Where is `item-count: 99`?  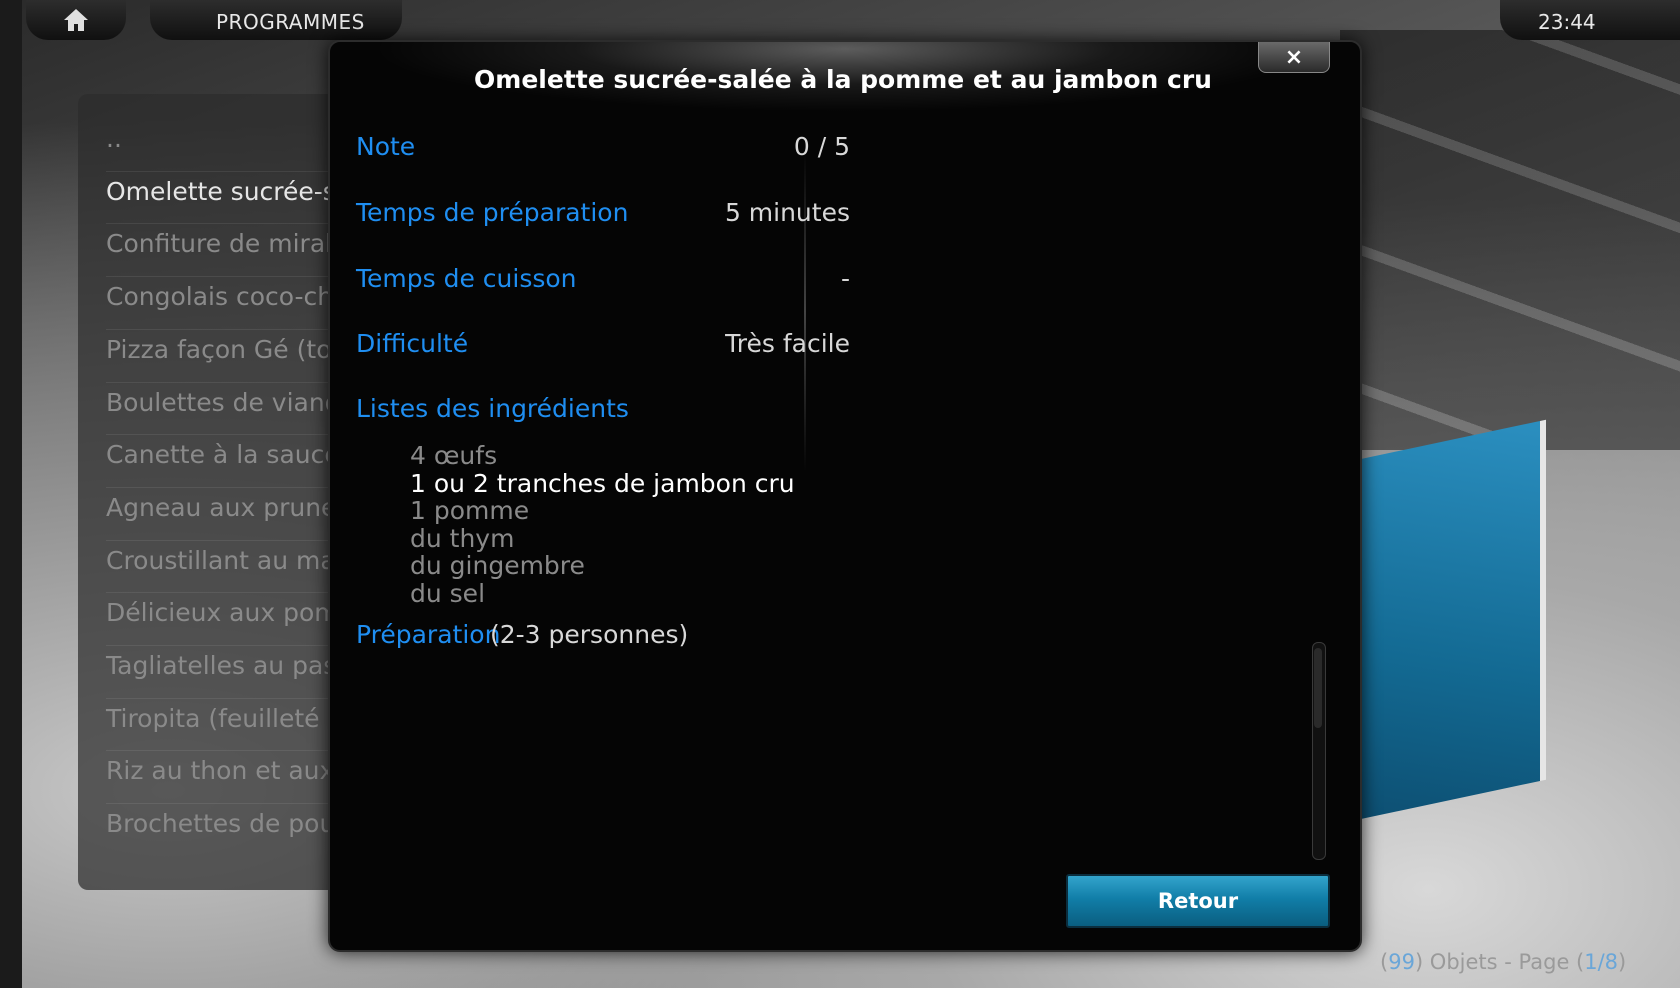 item-count: 99 is located at coordinates (1401, 962).